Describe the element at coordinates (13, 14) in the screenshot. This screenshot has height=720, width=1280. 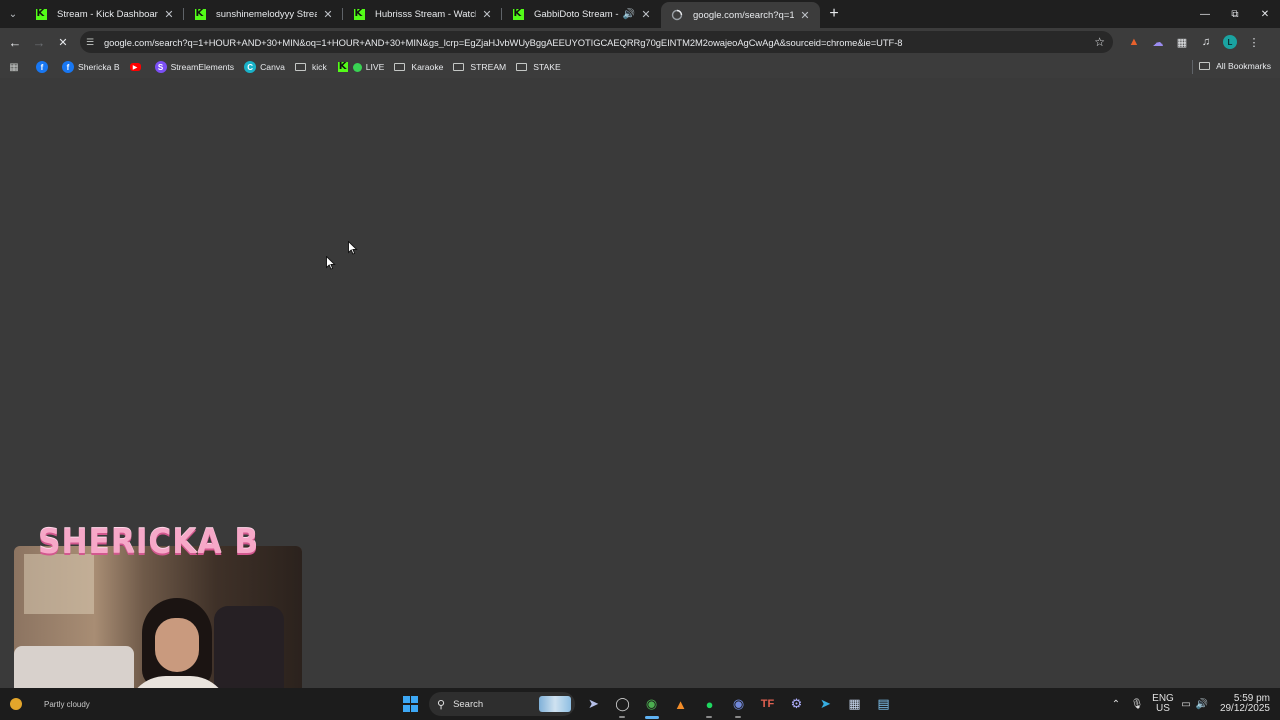
I see `tab-search-button: ⌄` at that location.